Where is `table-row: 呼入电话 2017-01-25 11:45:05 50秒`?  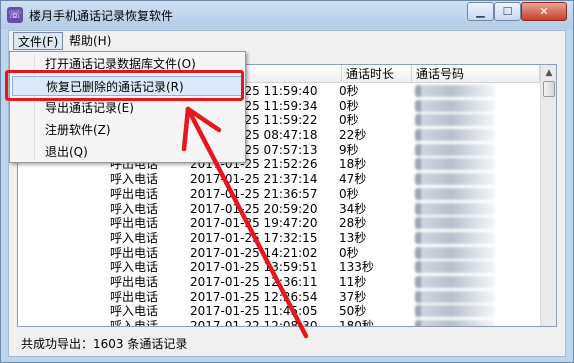 table-row: 呼入电话 2017-01-25 11:45:05 50秒 is located at coordinates (279, 311).